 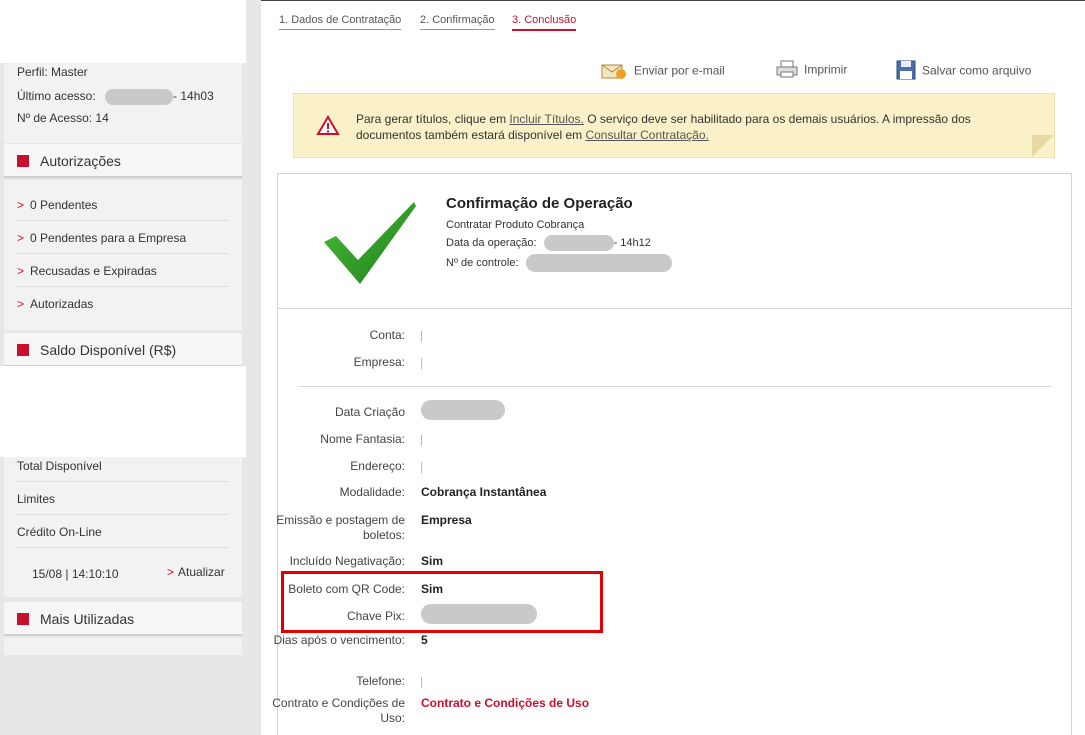 I want to click on save-action: Salvar como arquivo, so click(x=963, y=71).